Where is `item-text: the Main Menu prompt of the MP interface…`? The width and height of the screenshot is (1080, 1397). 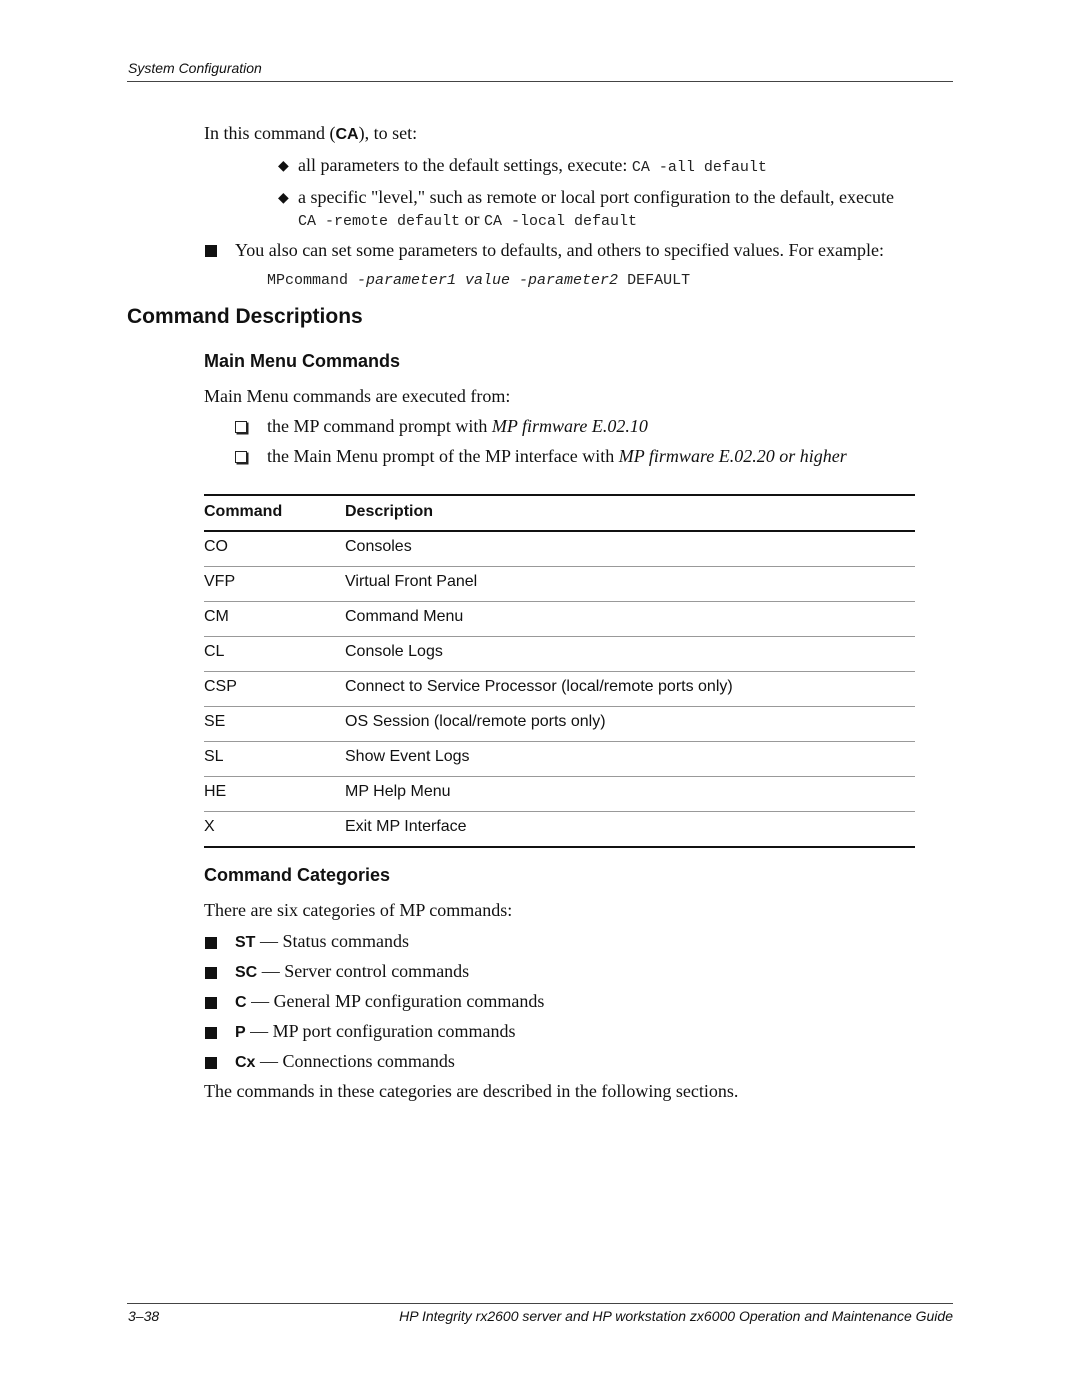 item-text: the Main Menu prompt of the MP interface… is located at coordinates (443, 456).